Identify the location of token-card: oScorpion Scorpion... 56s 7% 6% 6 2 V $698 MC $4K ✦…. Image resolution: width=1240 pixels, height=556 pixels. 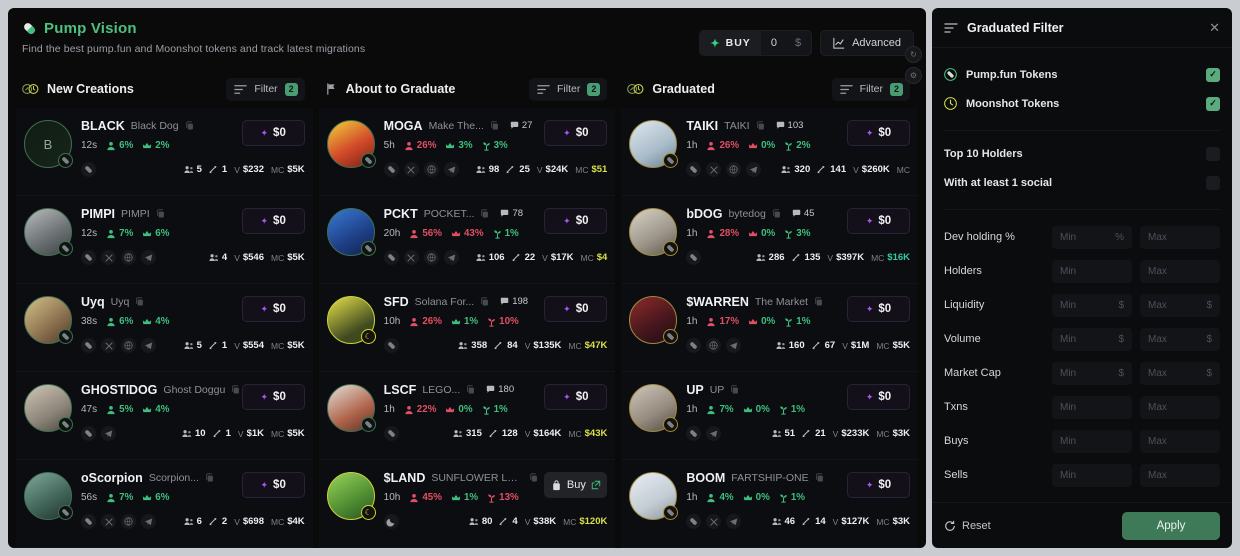
(164, 504).